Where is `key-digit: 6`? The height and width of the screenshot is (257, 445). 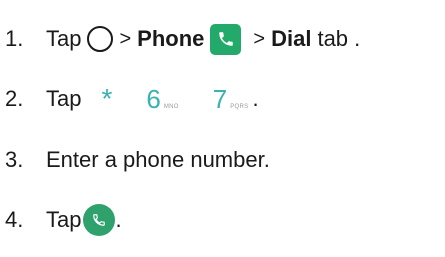 key-digit: 6 is located at coordinates (153, 98).